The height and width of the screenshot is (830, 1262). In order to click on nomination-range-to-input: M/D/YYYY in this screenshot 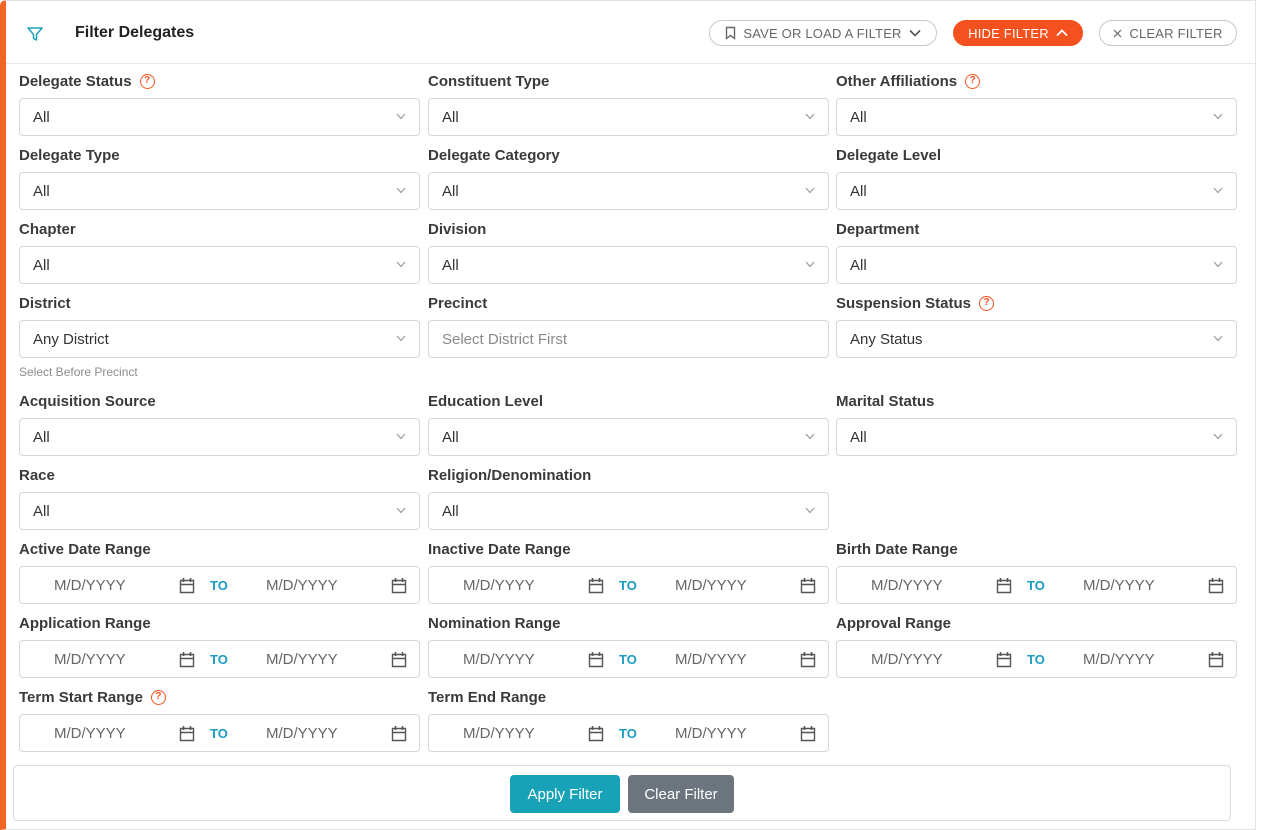, I will do `click(711, 659)`.